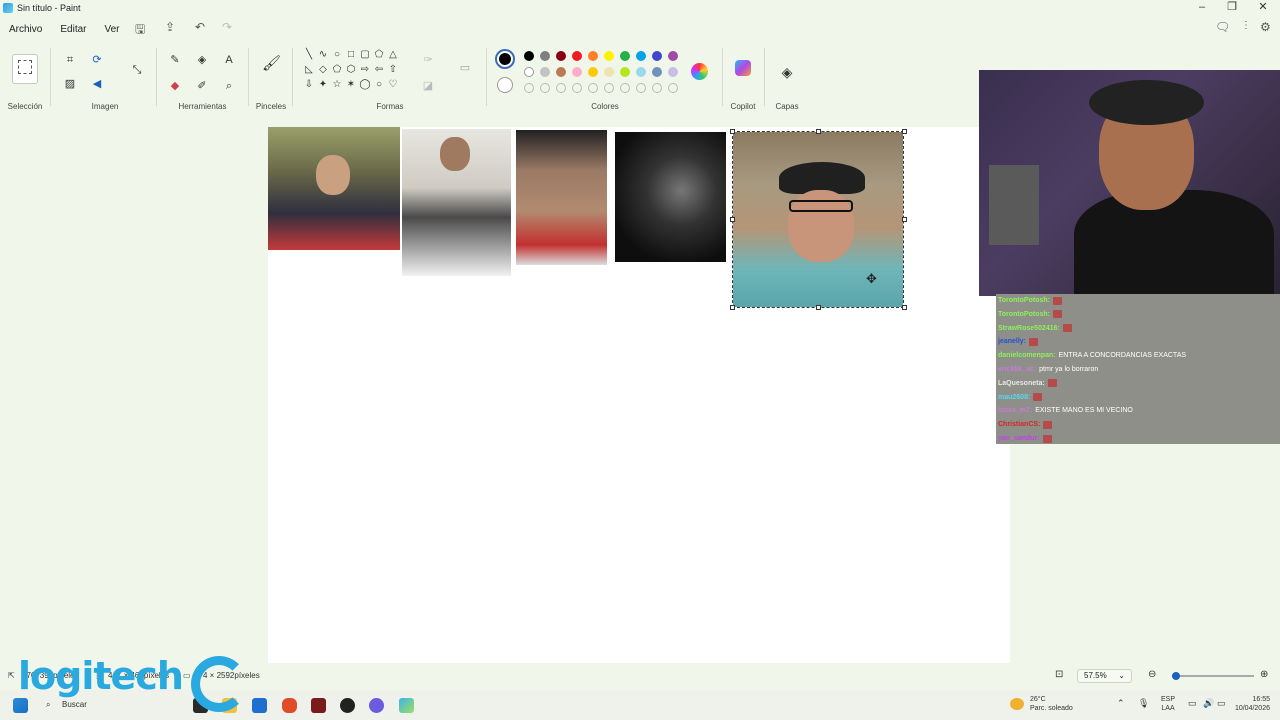  What do you see at coordinates (393, 70) in the screenshot?
I see `up-arrow-shape-icon: ⇧` at bounding box center [393, 70].